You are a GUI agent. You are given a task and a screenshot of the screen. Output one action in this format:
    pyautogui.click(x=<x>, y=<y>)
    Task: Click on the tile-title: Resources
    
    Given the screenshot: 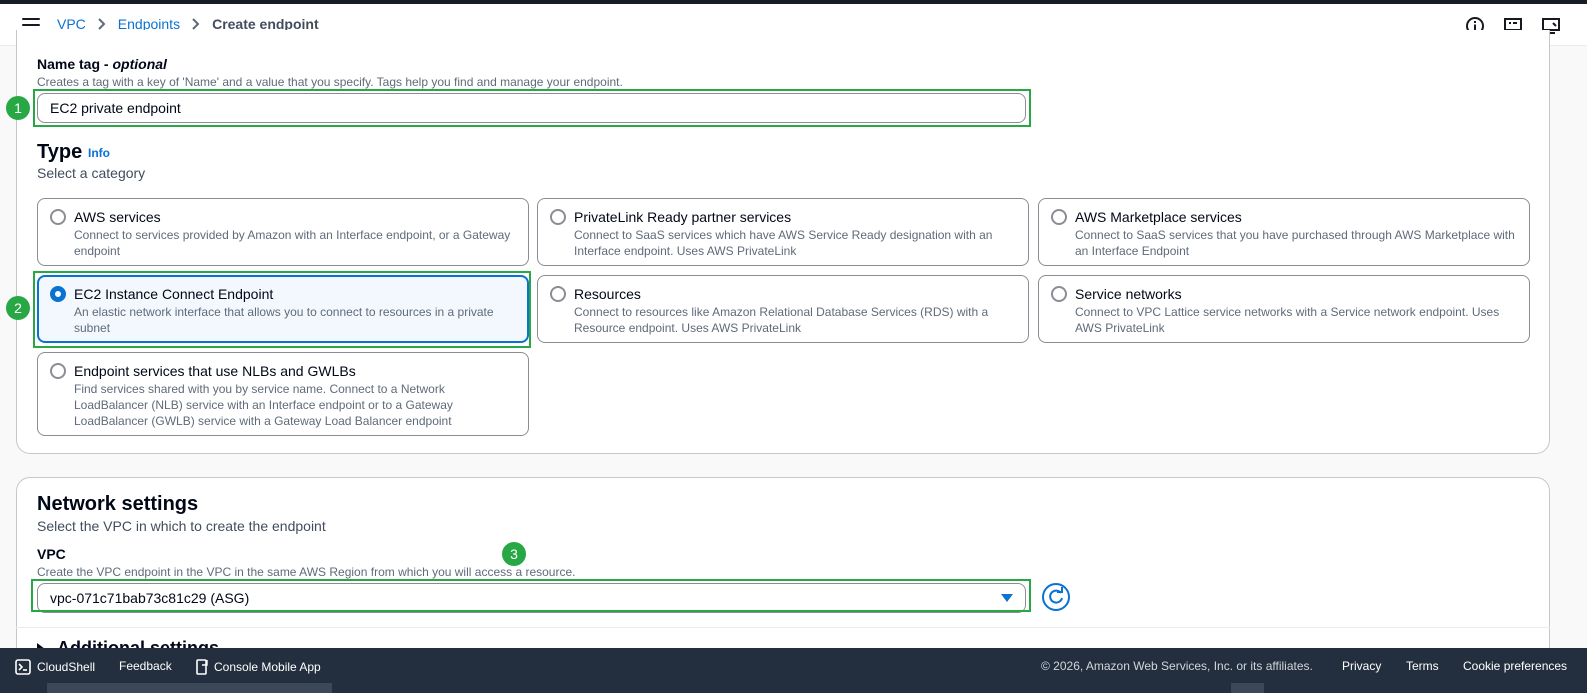 What is the action you would take?
    pyautogui.click(x=607, y=294)
    